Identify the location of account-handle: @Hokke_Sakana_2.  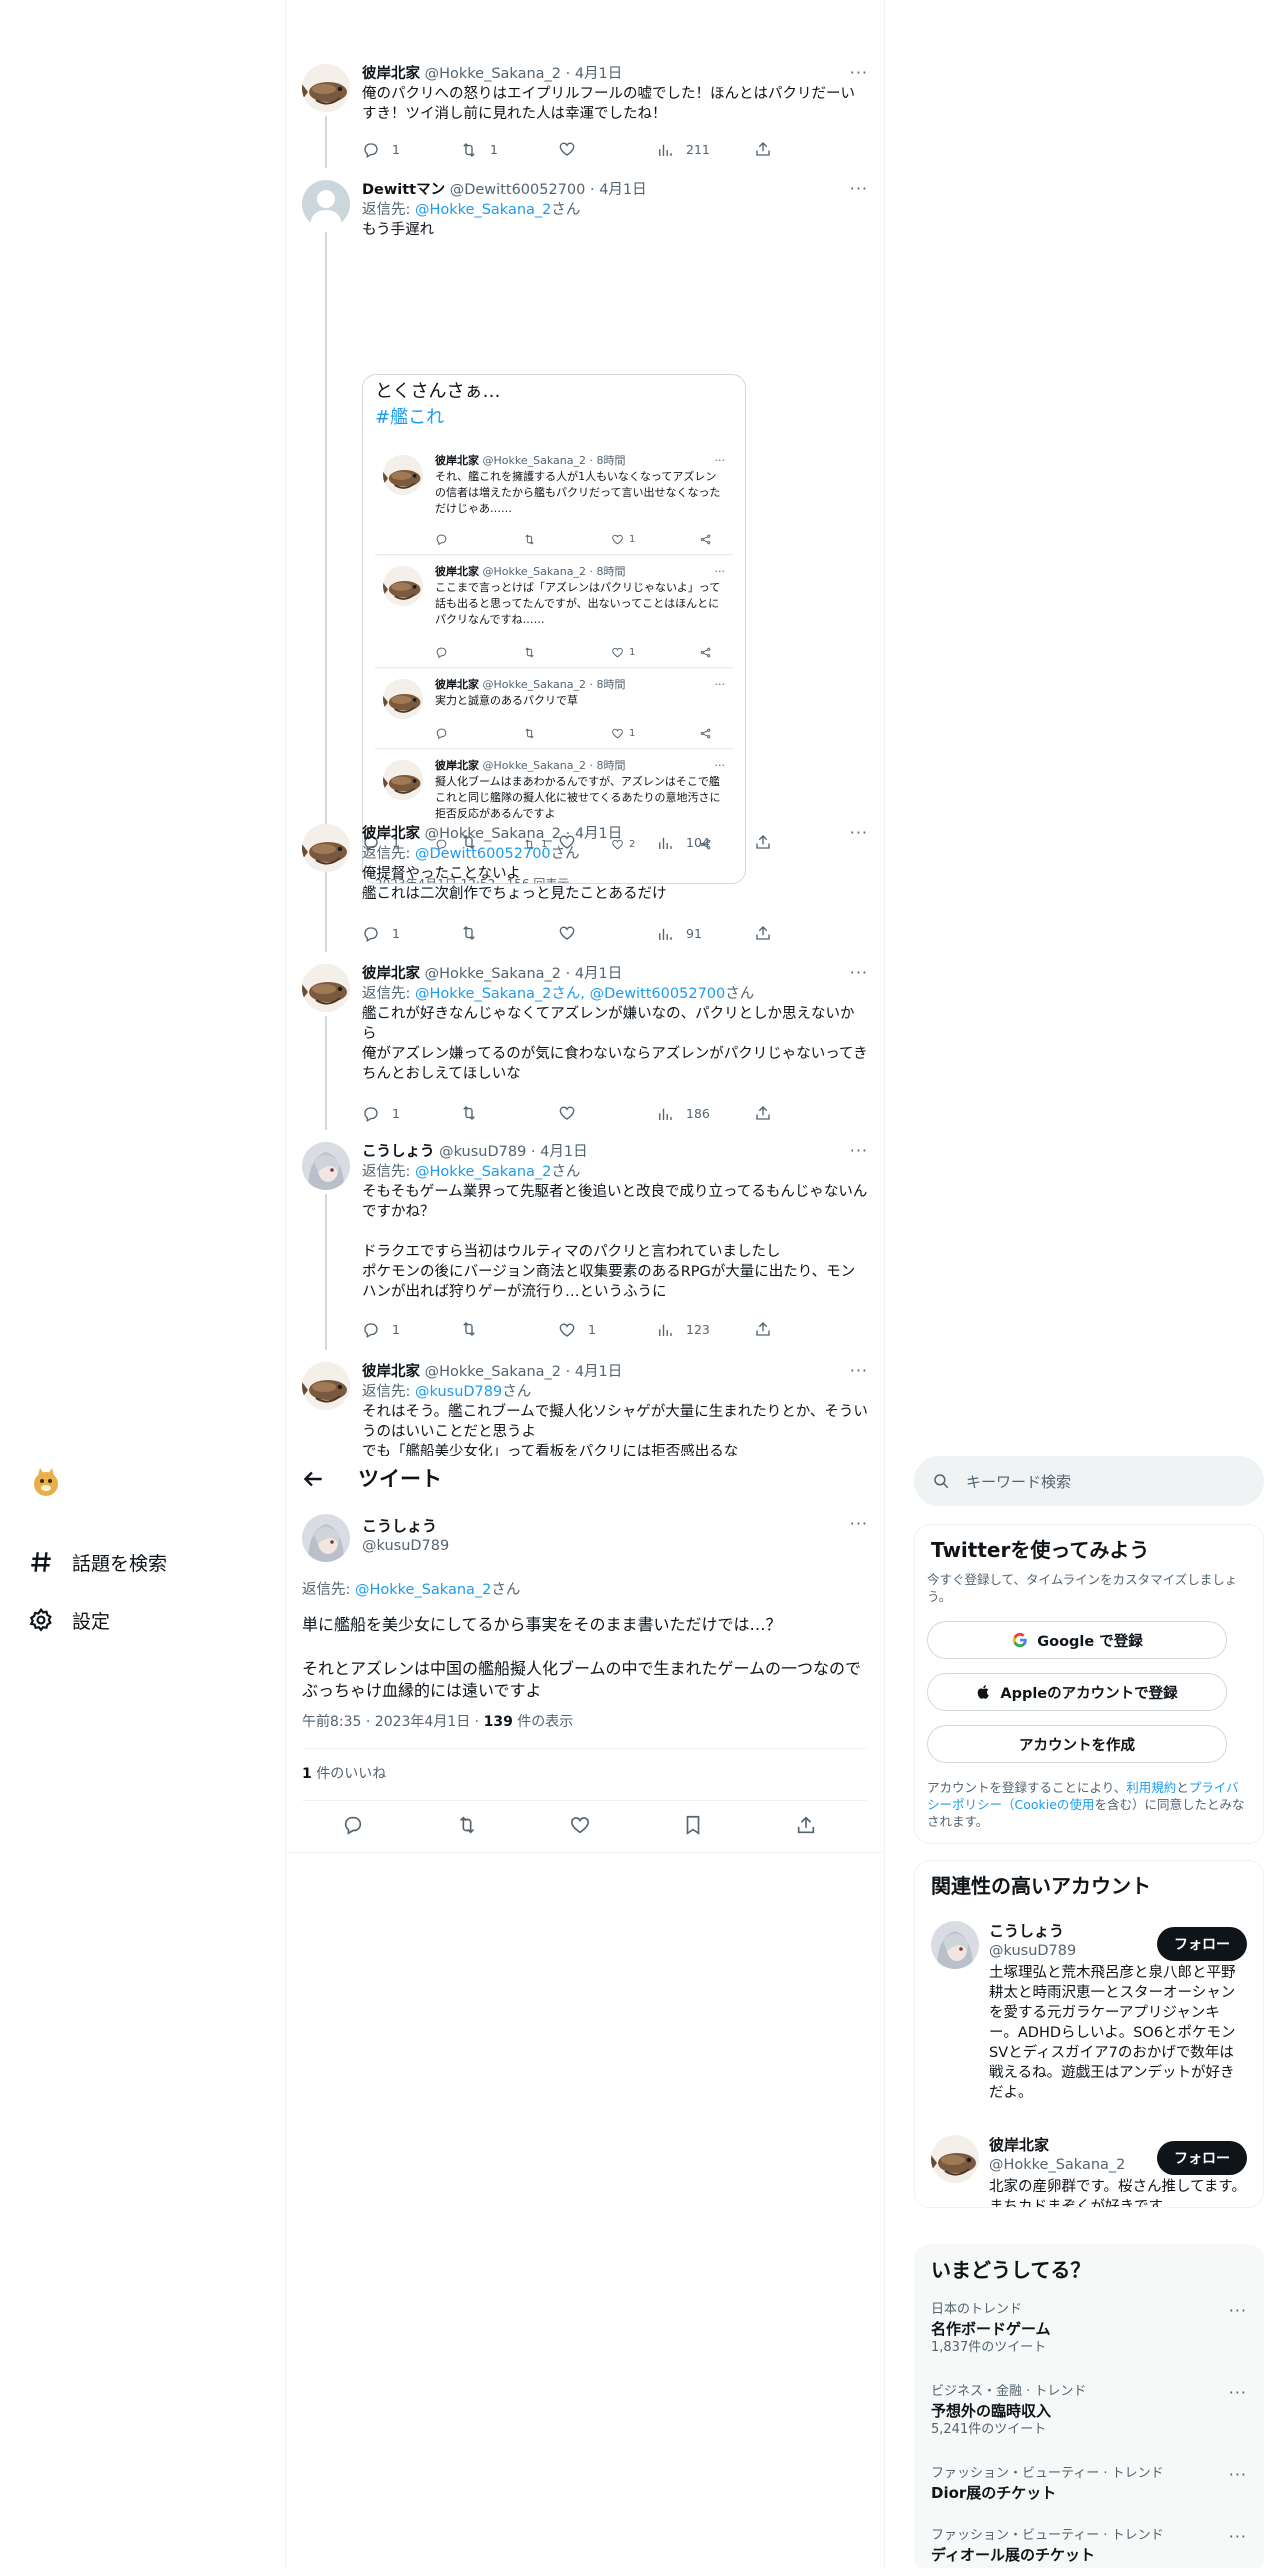
(1057, 2165).